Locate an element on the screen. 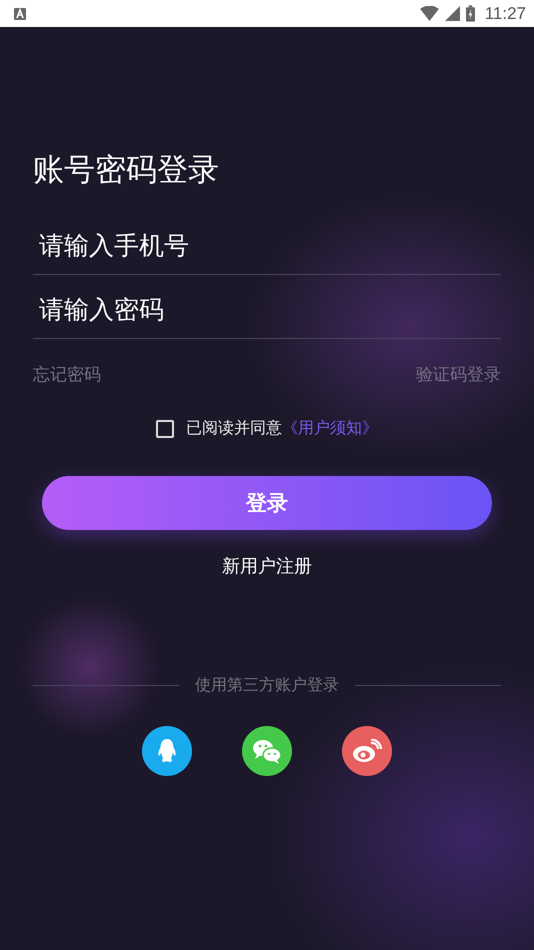 The height and width of the screenshot is (950, 534). chat-bubbles-icon is located at coordinates (267, 751).